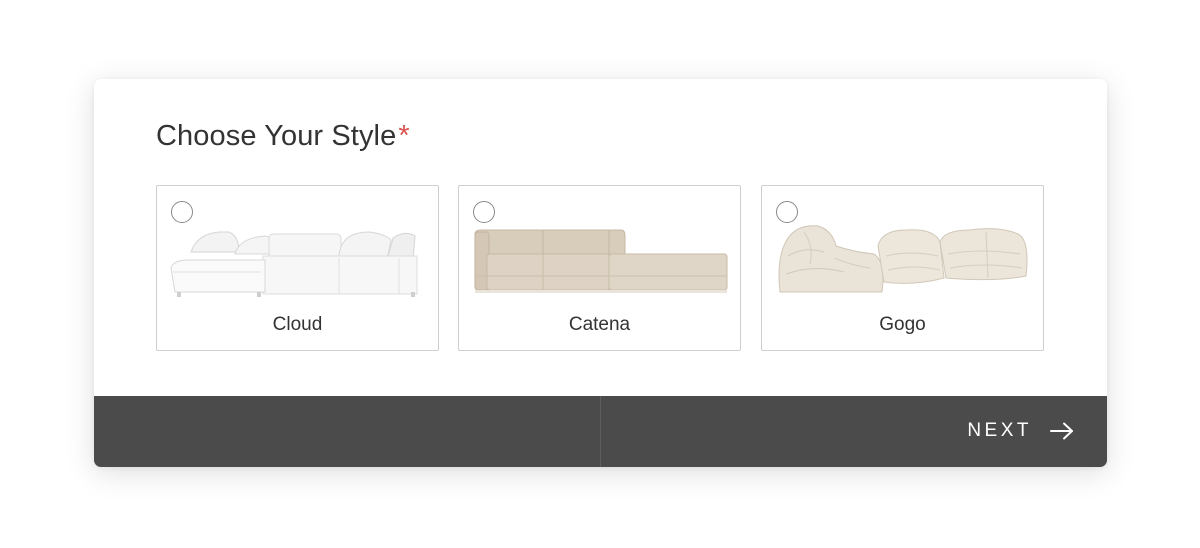 This screenshot has height=548, width=1200. What do you see at coordinates (347, 431) in the screenshot?
I see `footer-left-area` at bounding box center [347, 431].